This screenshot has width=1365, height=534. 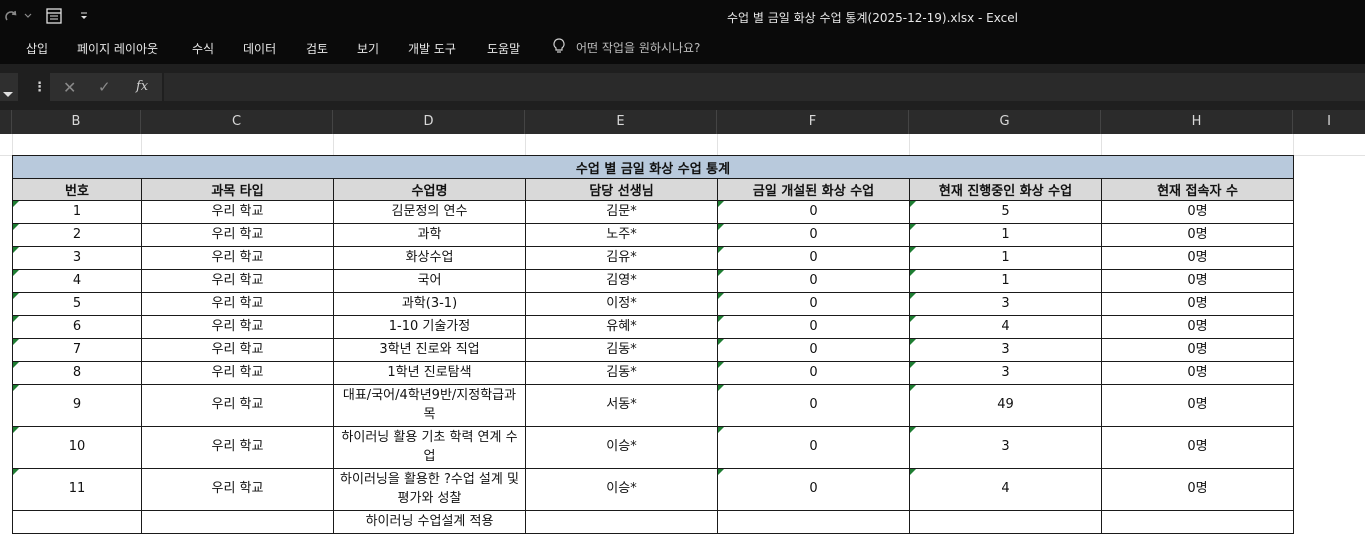 What do you see at coordinates (203, 48) in the screenshot?
I see `tab-formulas: 수식` at bounding box center [203, 48].